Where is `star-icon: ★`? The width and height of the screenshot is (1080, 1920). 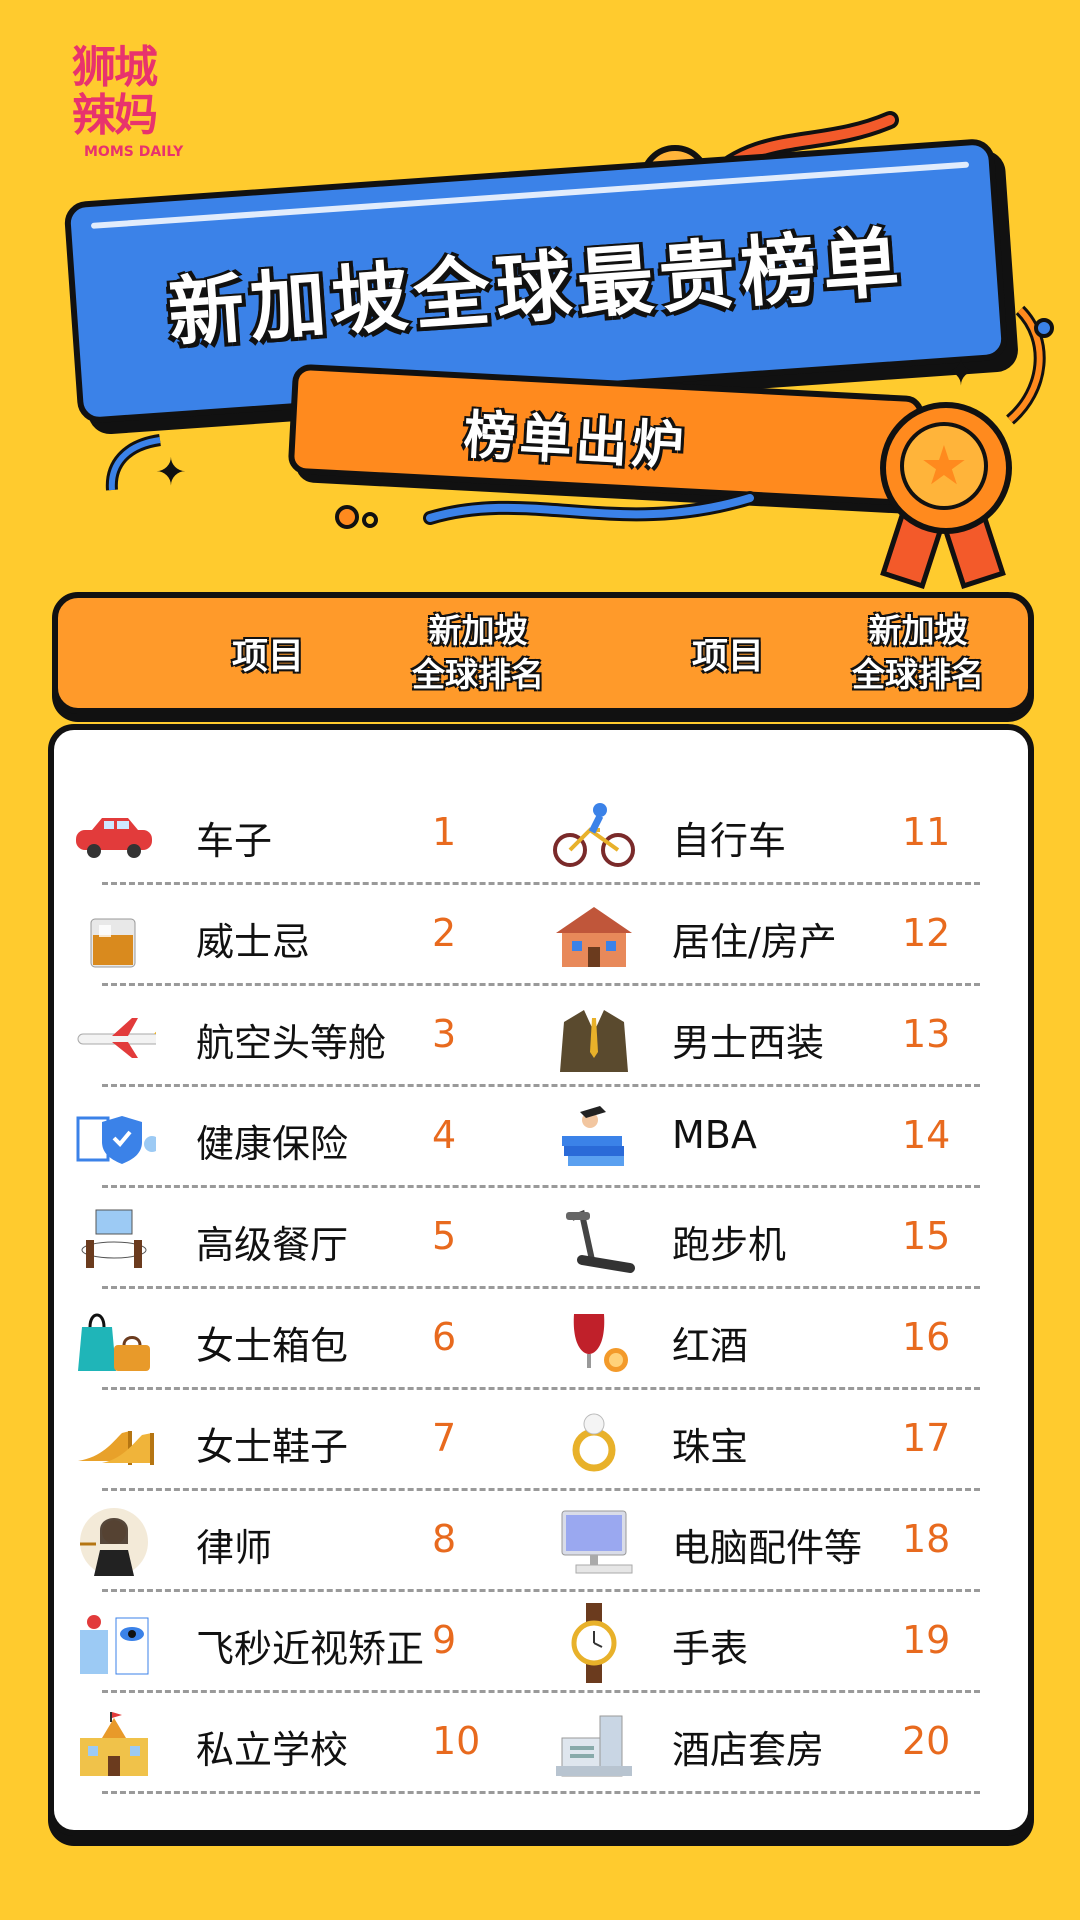
star-icon: ★ is located at coordinates (944, 466).